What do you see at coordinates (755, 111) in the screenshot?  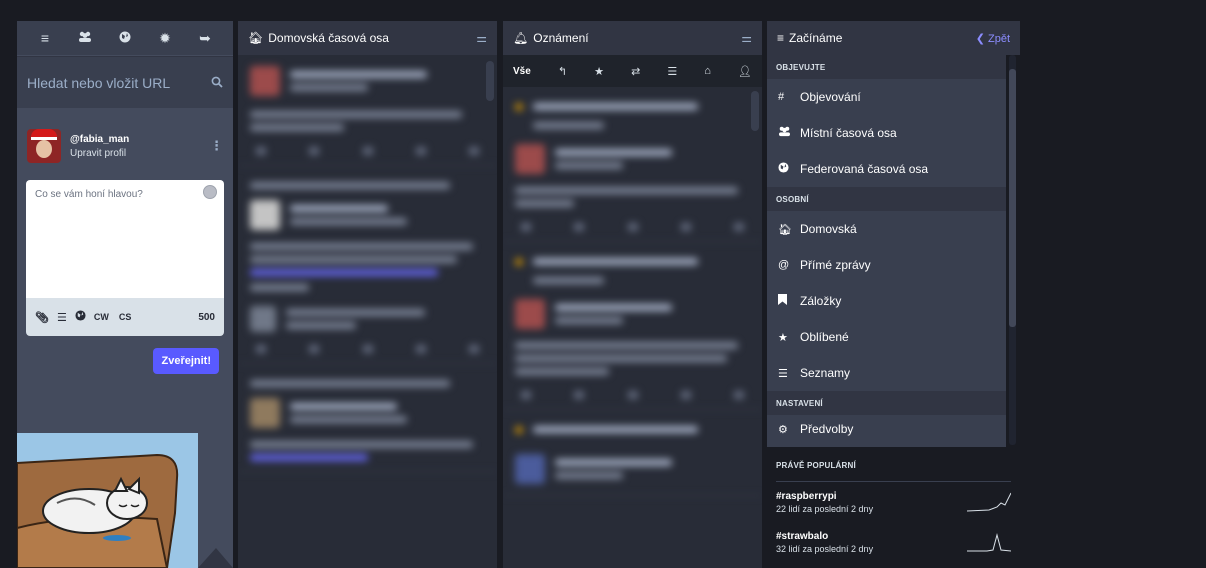 I see `notifications-scrollbar` at bounding box center [755, 111].